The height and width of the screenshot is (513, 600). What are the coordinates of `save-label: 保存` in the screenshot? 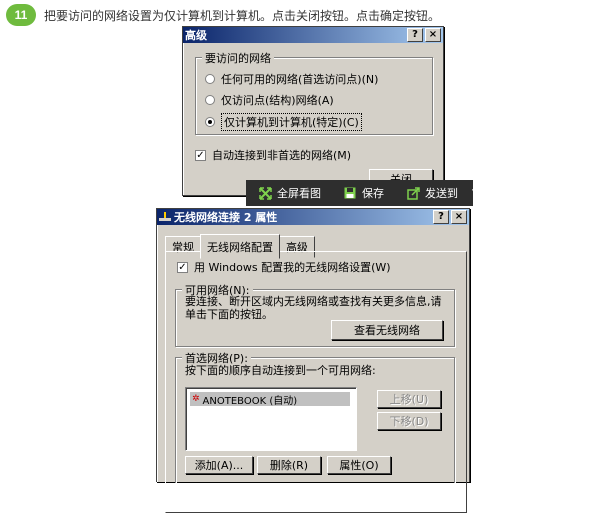 It's located at (373, 193).